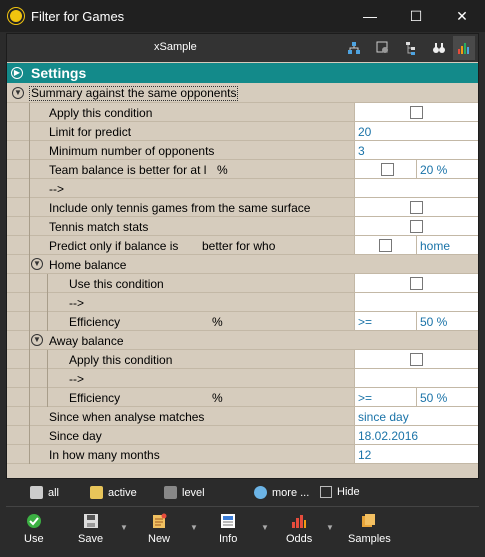  What do you see at coordinates (242, 150) in the screenshot?
I see `property-row: Minimum number of opponents 3` at bounding box center [242, 150].